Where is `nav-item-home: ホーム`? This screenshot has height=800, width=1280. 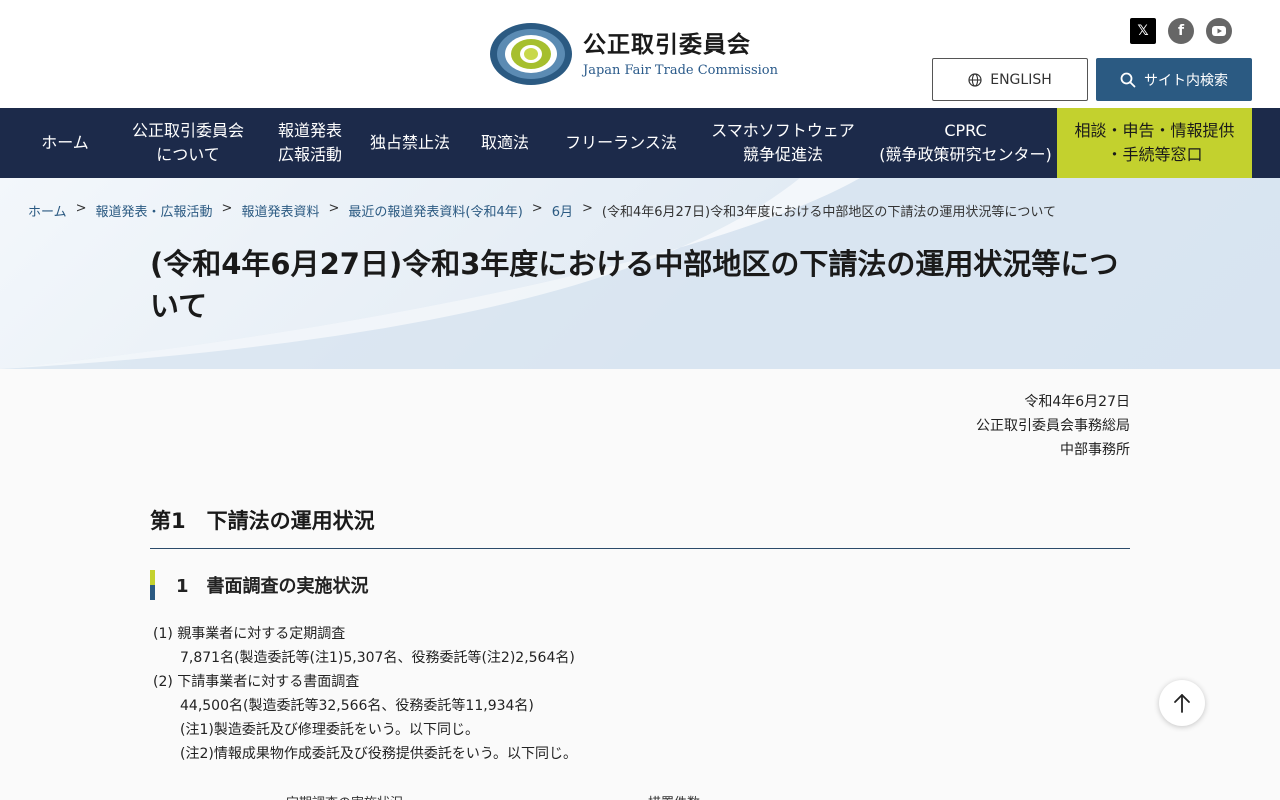 nav-item-home: ホーム is located at coordinates (65, 143).